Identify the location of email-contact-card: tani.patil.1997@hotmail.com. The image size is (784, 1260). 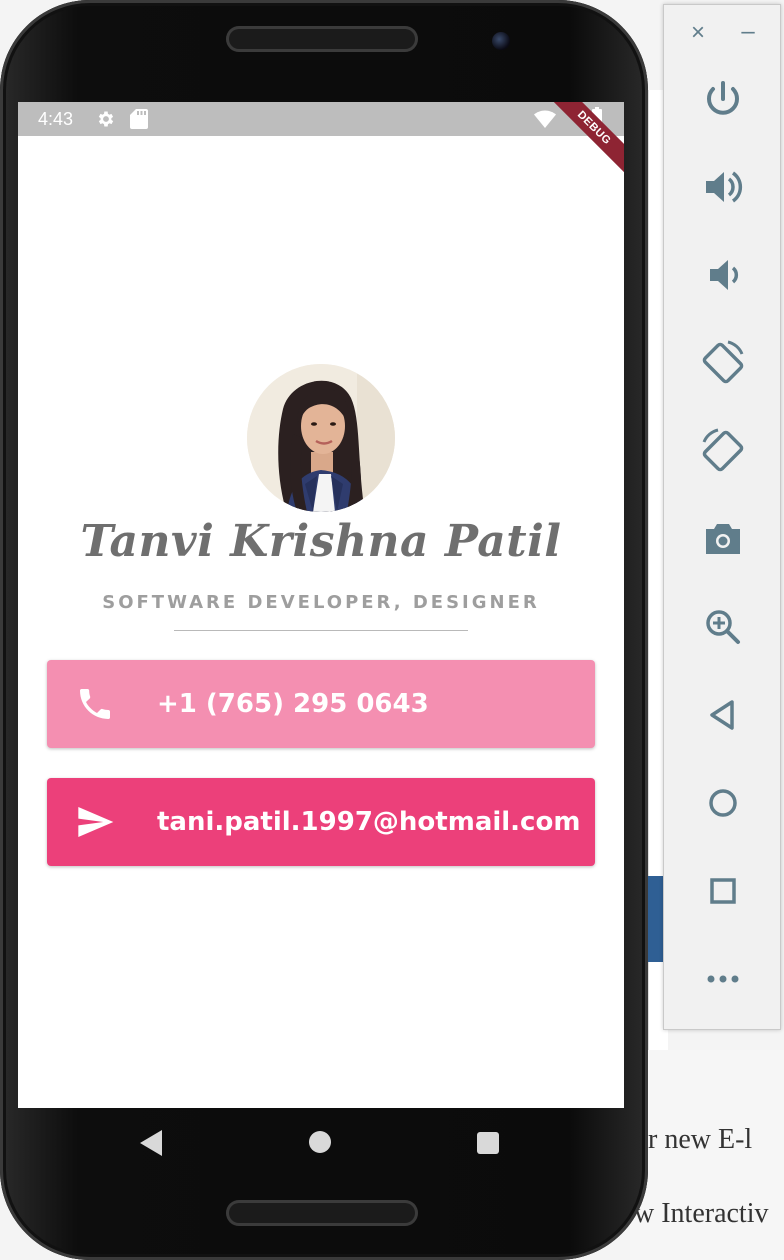
(321, 822).